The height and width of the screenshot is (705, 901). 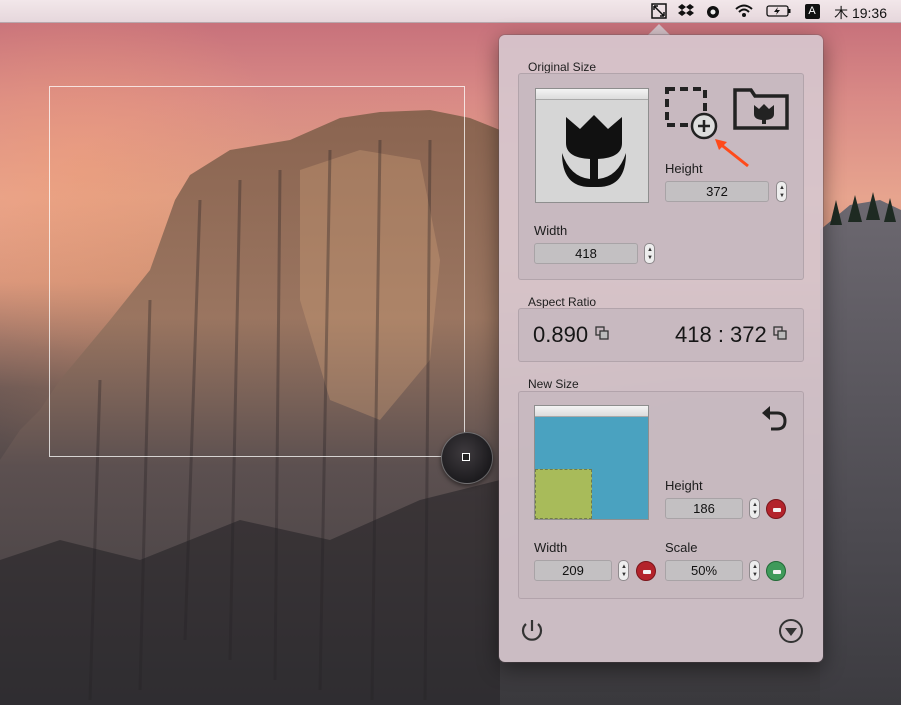 I want to click on more-options-button, so click(x=791, y=631).